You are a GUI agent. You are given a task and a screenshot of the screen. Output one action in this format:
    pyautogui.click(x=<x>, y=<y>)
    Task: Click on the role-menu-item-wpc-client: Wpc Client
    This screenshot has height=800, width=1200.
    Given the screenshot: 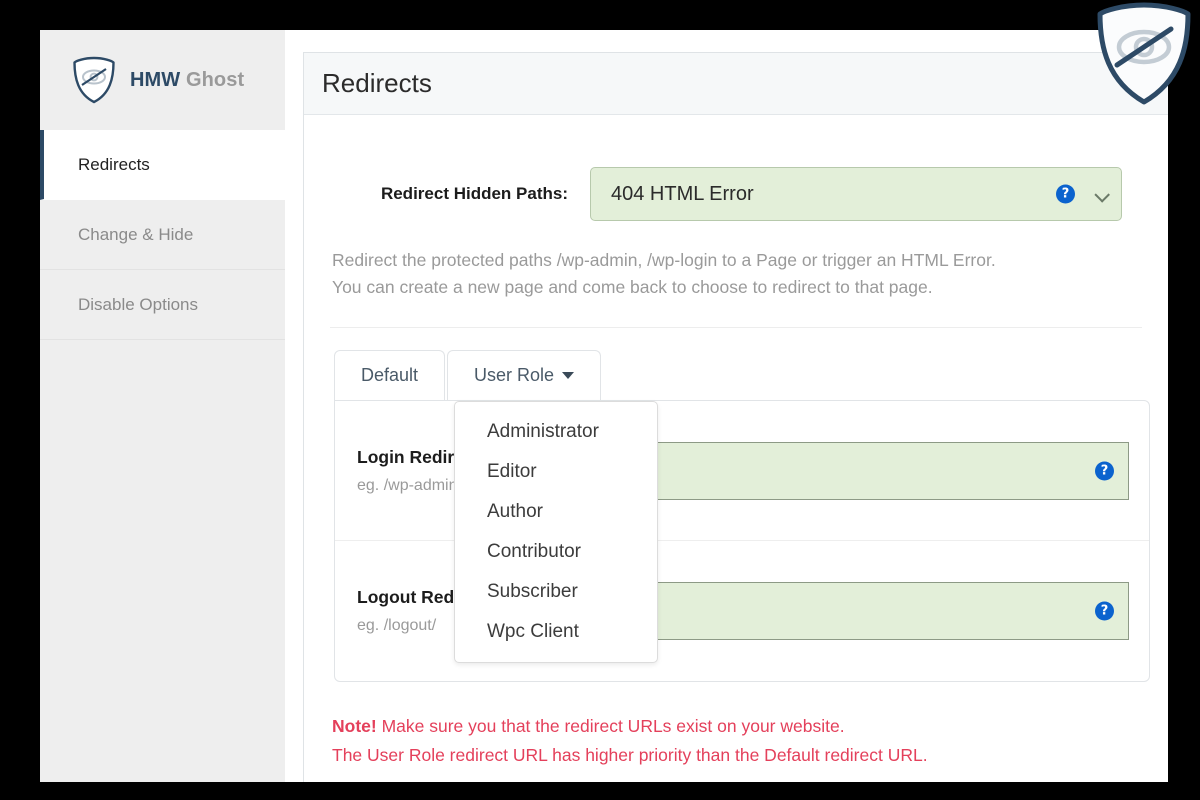 What is the action you would take?
    pyautogui.click(x=556, y=632)
    